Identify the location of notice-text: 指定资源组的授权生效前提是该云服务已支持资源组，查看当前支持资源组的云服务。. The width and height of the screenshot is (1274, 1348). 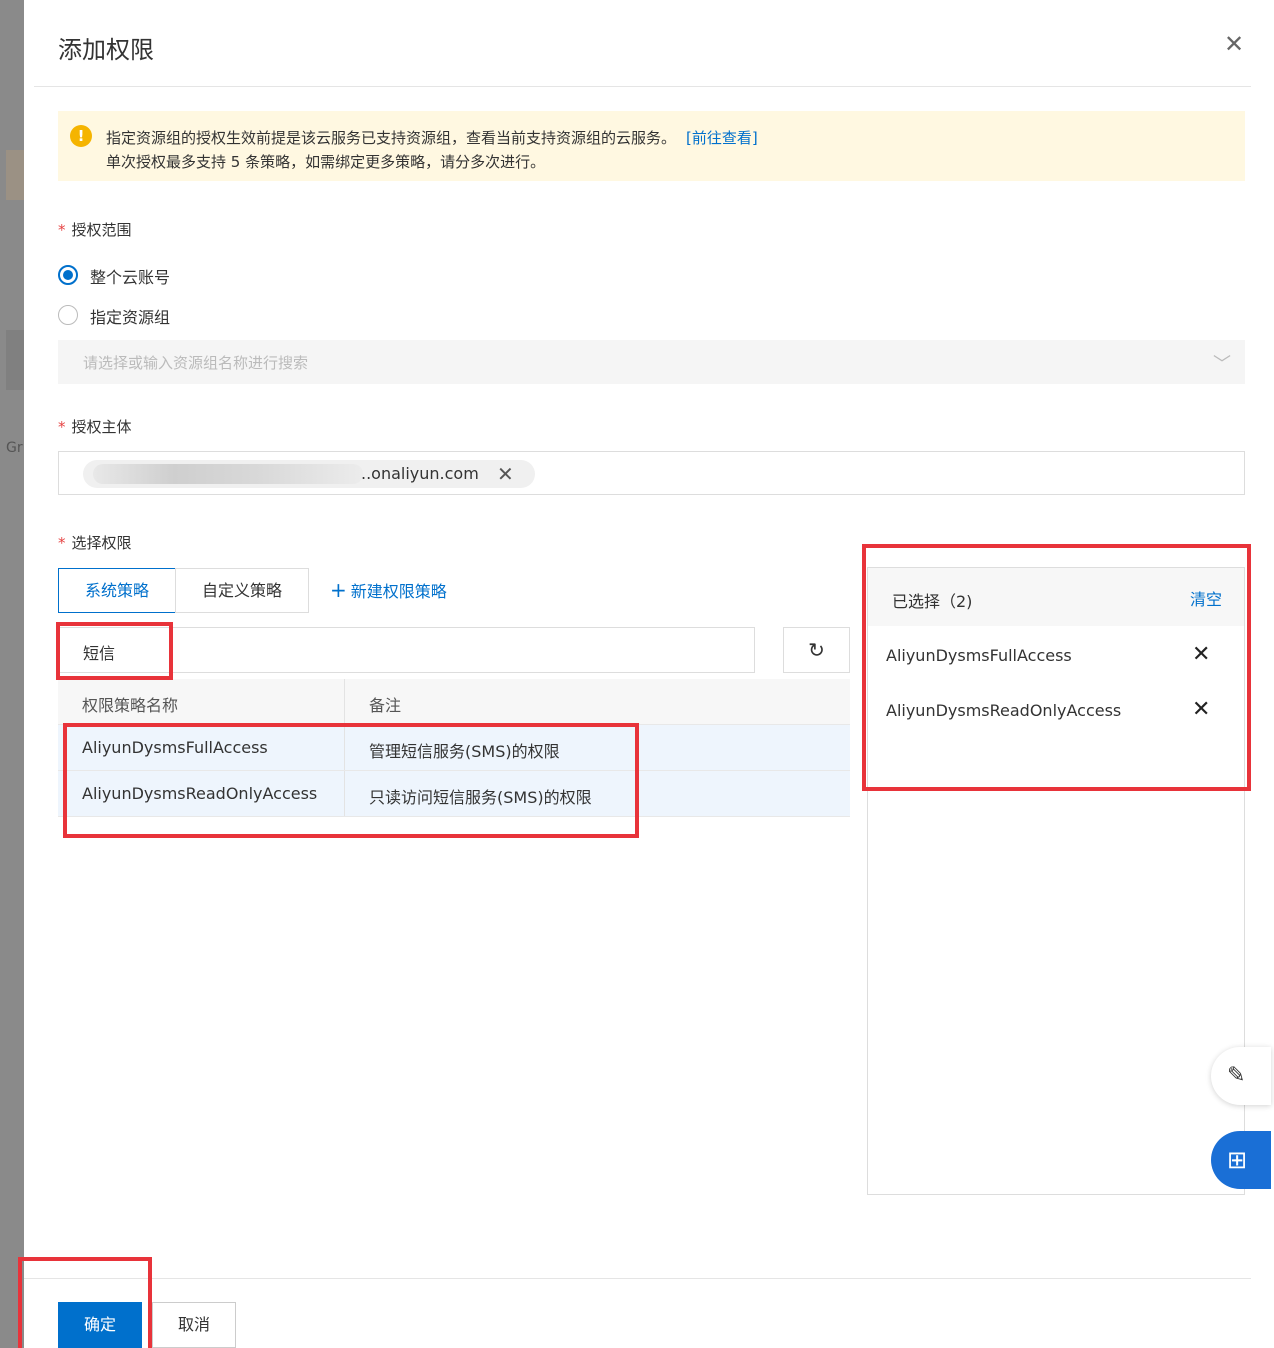
(391, 138).